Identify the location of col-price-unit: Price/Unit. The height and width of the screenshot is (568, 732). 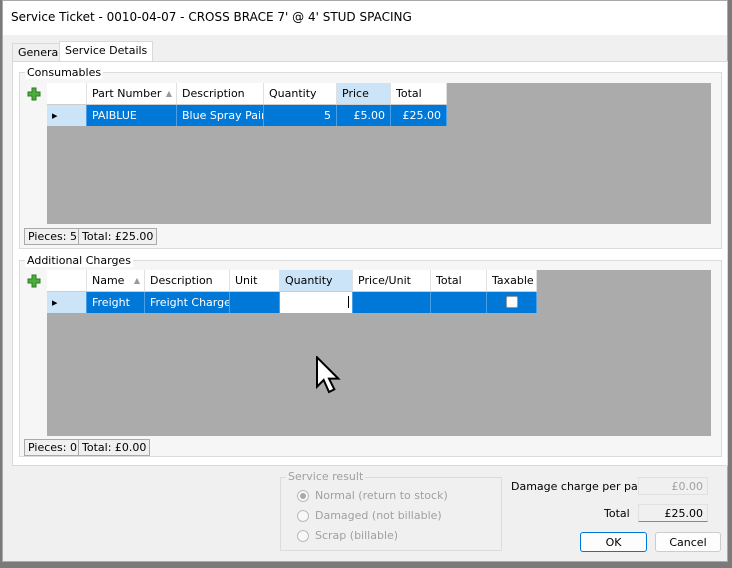
(392, 280).